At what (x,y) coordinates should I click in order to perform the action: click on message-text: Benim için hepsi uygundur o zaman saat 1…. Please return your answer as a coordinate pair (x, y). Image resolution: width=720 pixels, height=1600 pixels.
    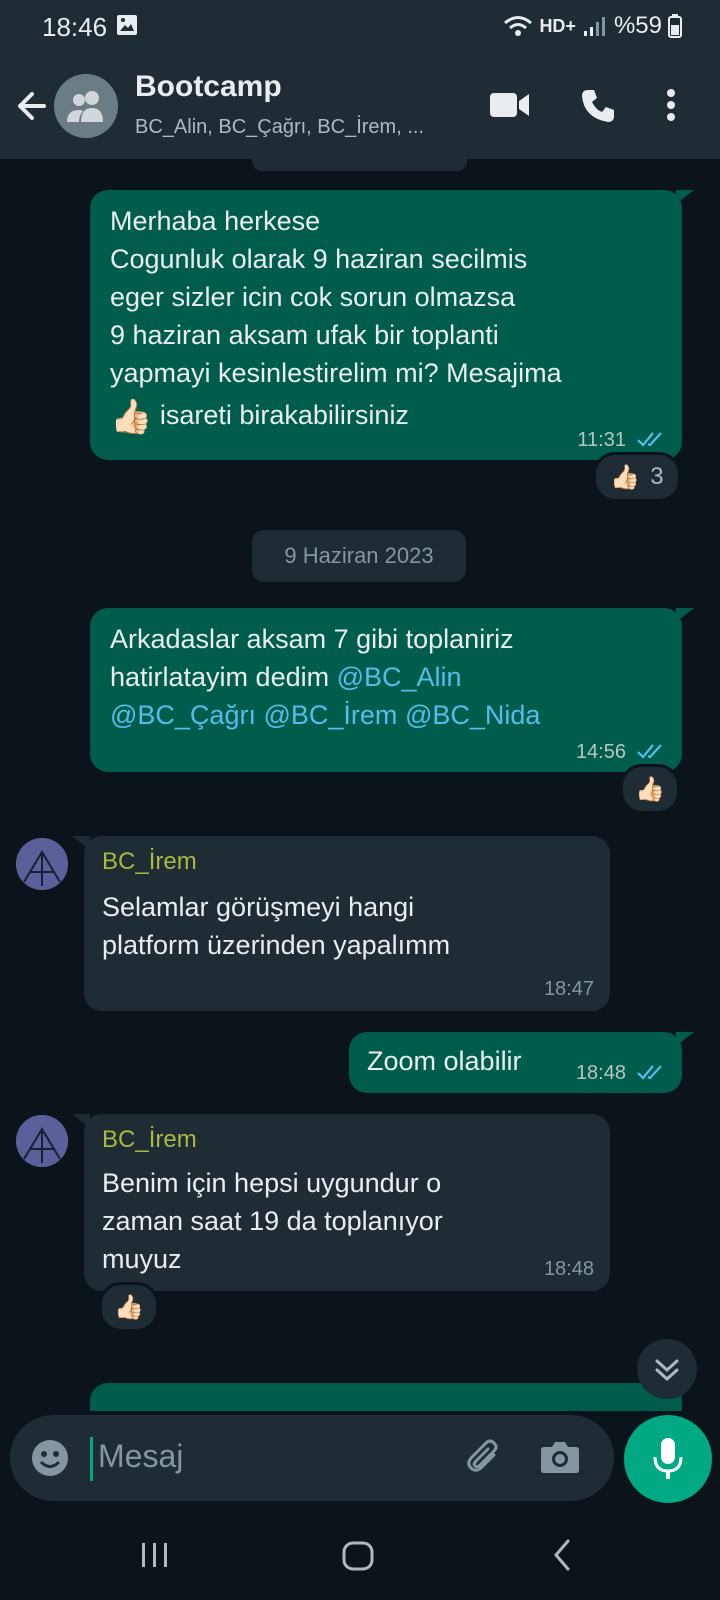
    Looking at the image, I should click on (272, 1221).